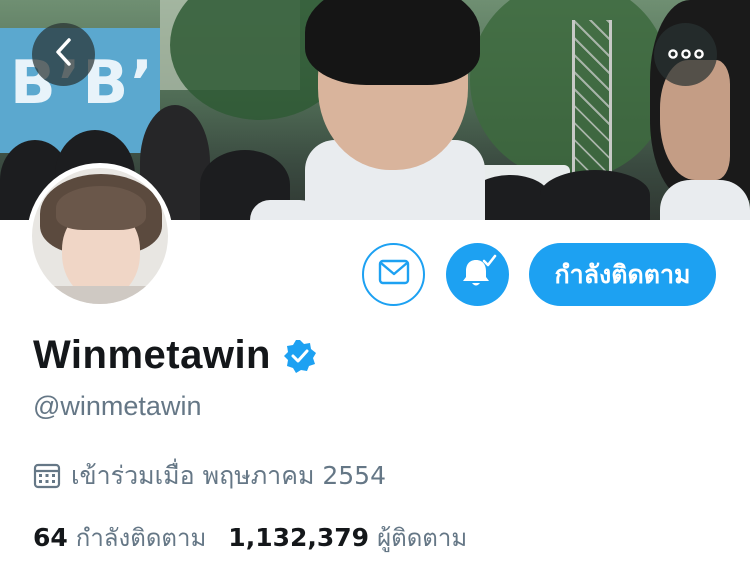 The height and width of the screenshot is (569, 750). What do you see at coordinates (592, 105) in the screenshot?
I see `banner-truss` at bounding box center [592, 105].